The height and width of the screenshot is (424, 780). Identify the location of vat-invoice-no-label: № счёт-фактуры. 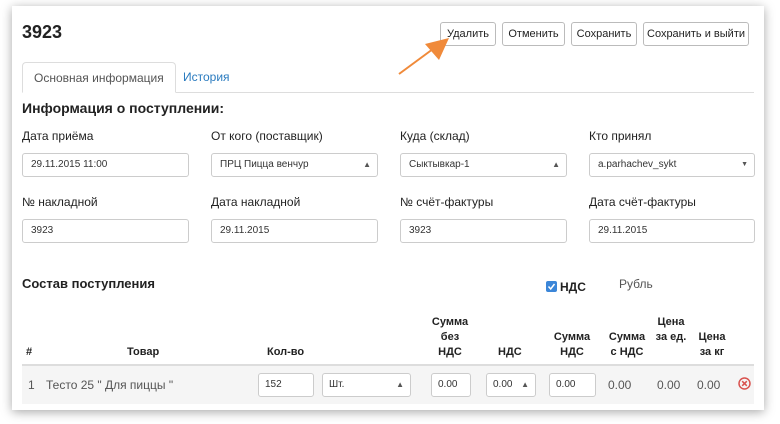
(447, 202).